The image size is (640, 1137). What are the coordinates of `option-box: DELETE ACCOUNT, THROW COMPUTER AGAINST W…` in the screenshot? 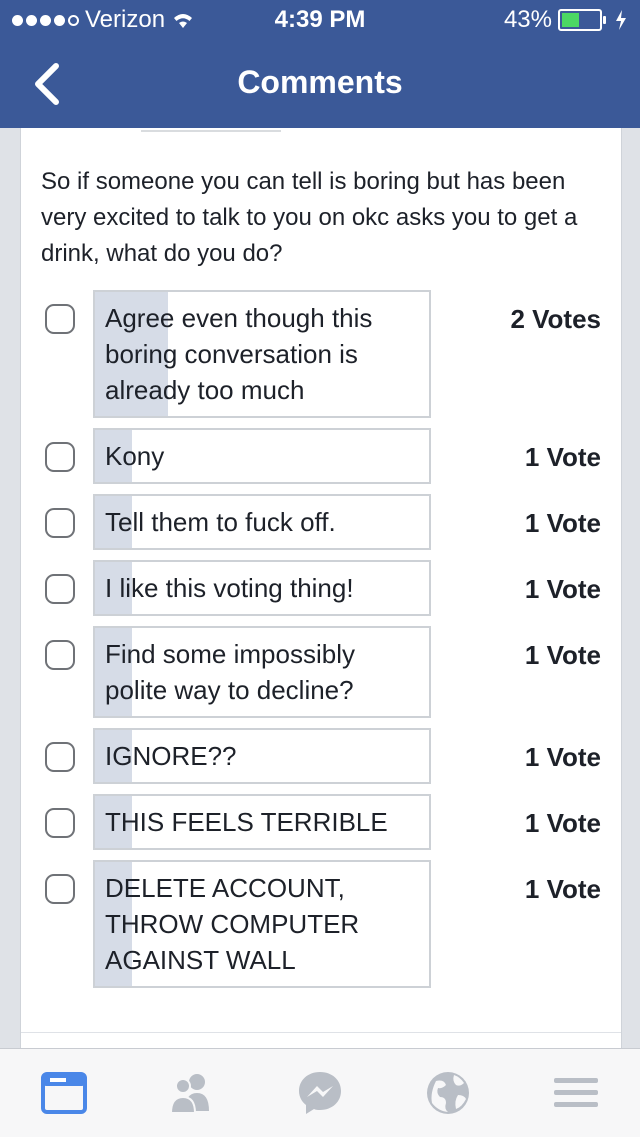 It's located at (262, 924).